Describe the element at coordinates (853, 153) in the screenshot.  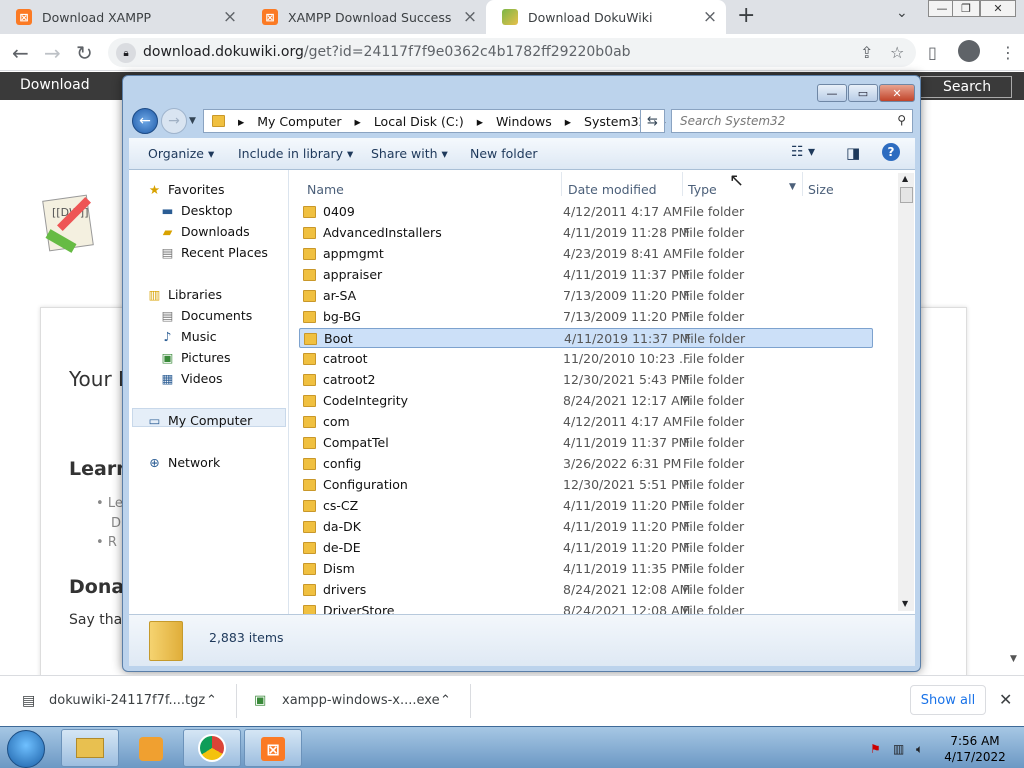
I see `preview-pane-icon: ◨` at that location.